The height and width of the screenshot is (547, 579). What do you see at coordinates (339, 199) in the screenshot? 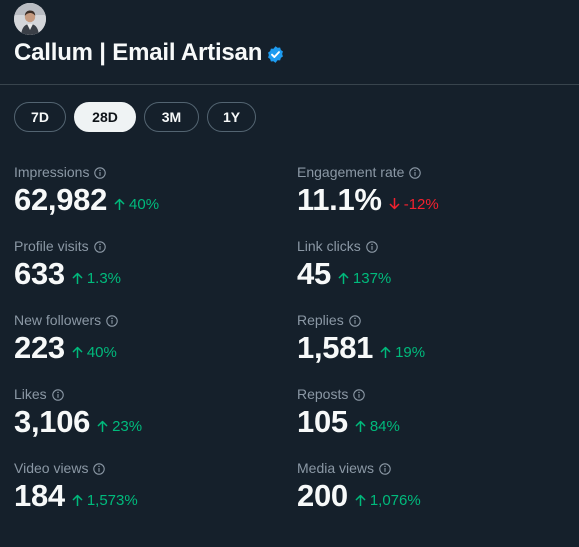
I see `metric-value: 11.1%` at bounding box center [339, 199].